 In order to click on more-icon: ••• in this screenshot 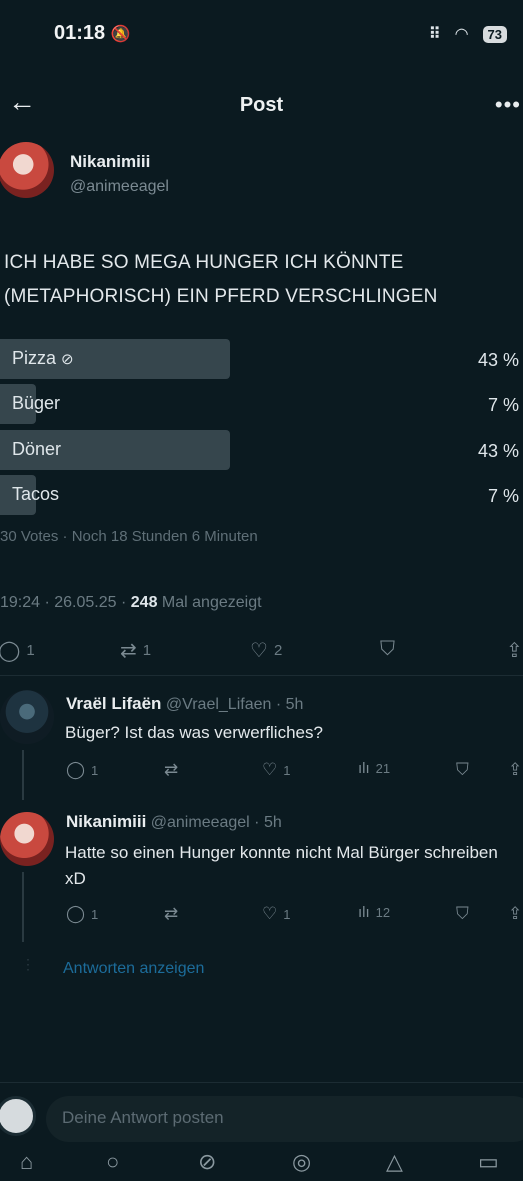, I will do `click(508, 105)`.